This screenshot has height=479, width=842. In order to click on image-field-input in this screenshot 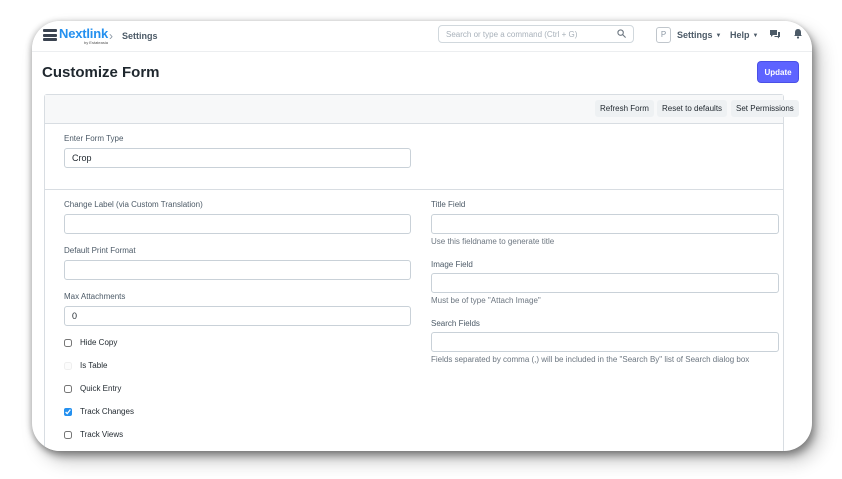, I will do `click(605, 283)`.